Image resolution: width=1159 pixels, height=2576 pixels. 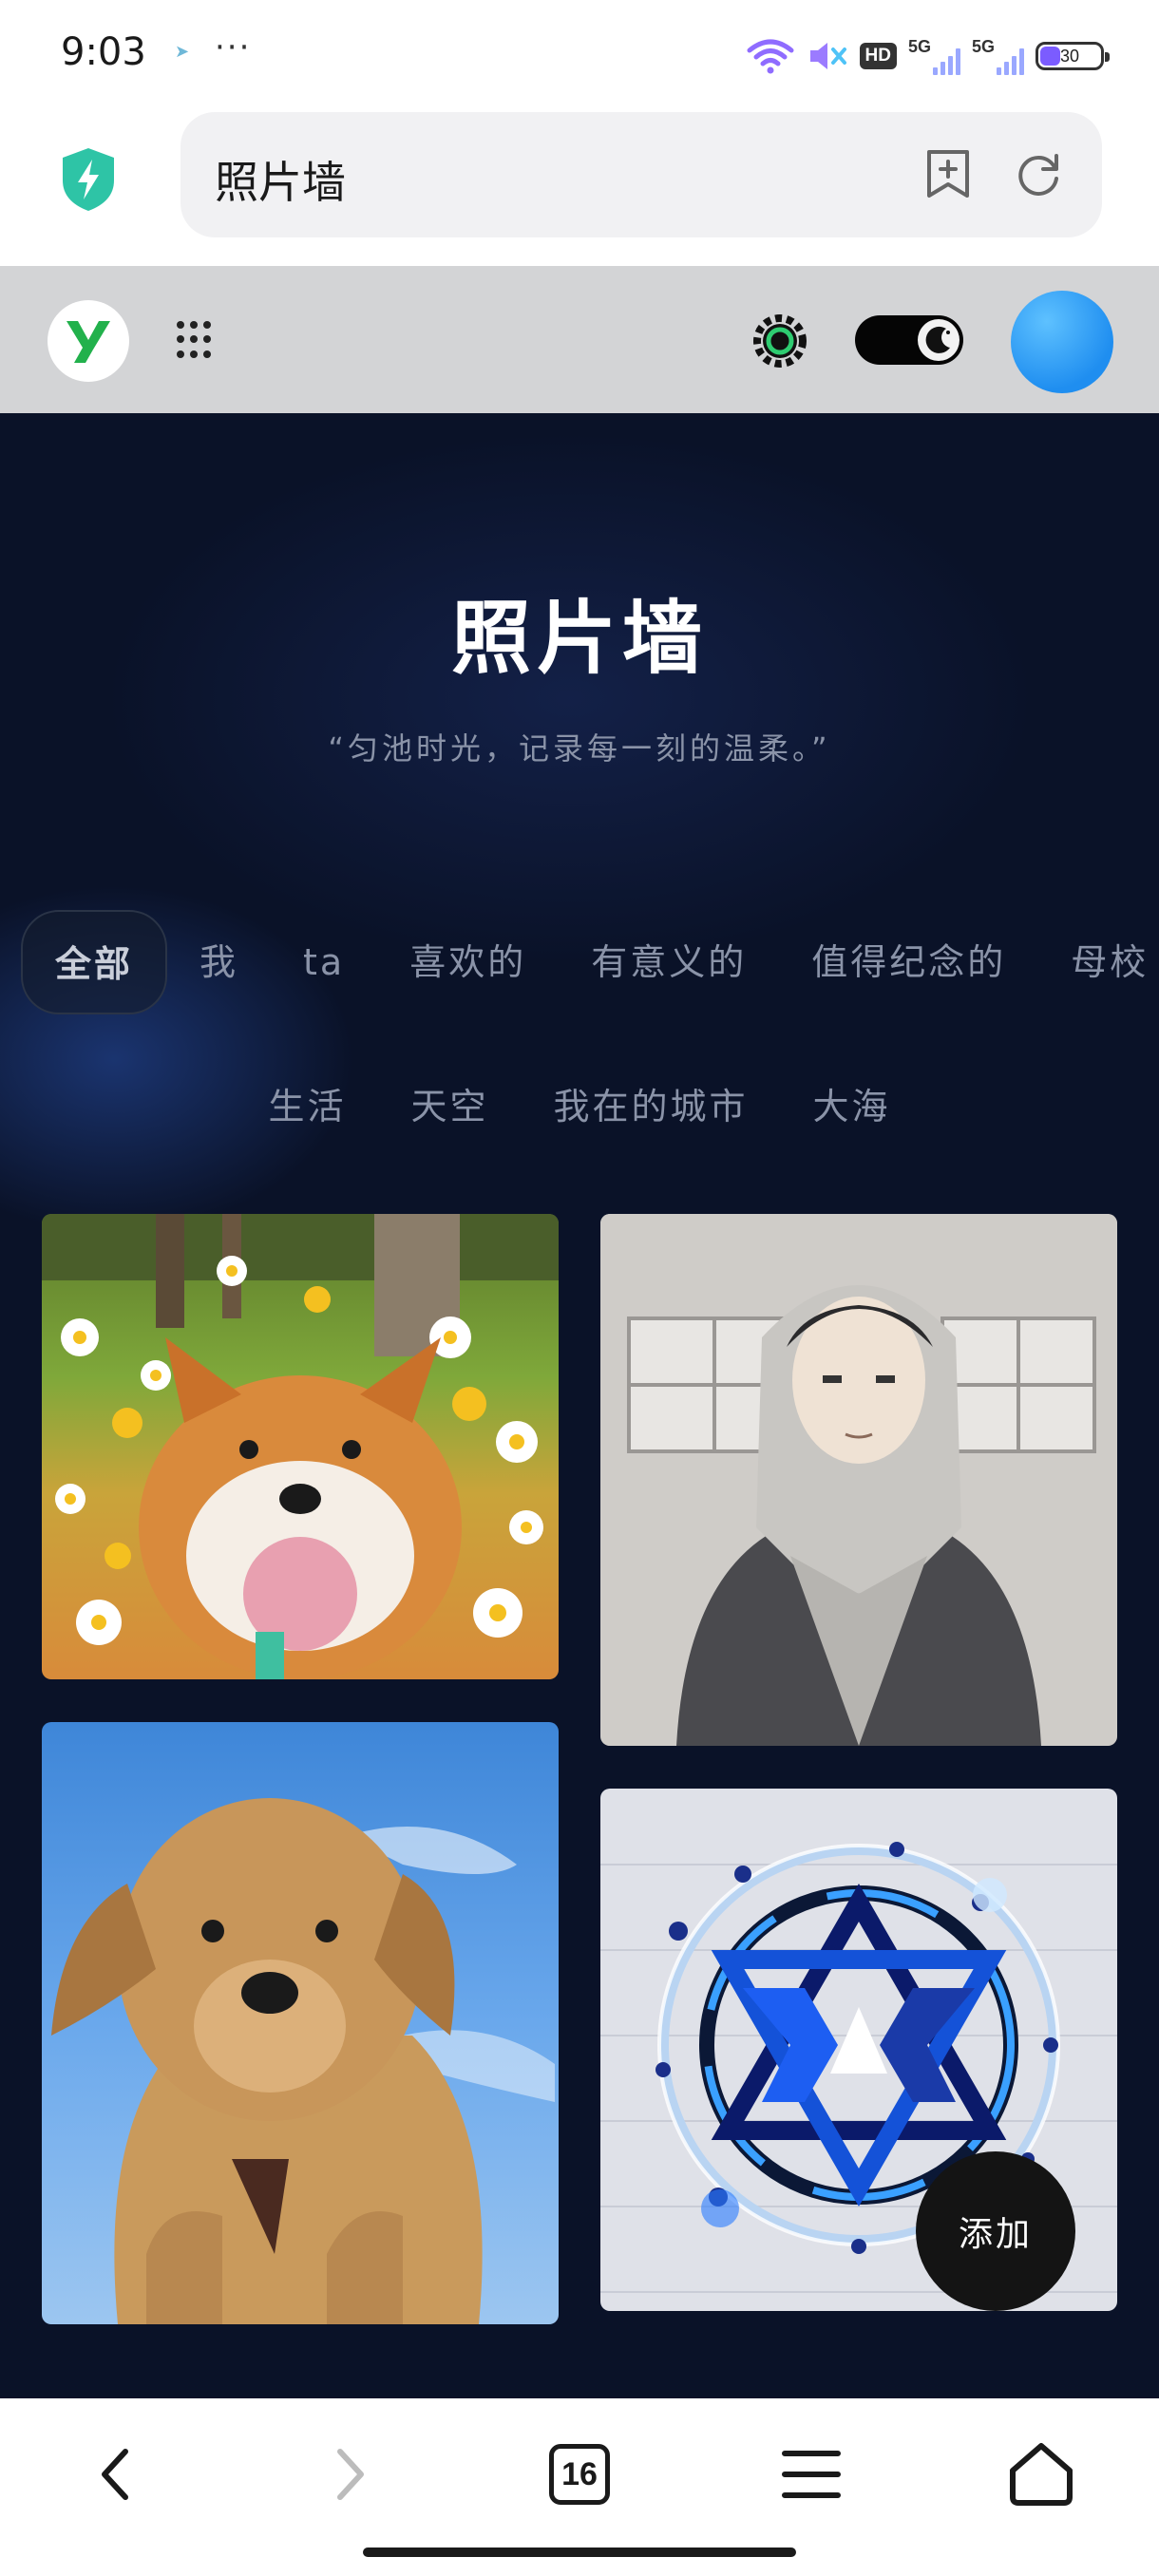 What do you see at coordinates (103, 52) in the screenshot?
I see `status-time: 9:03` at bounding box center [103, 52].